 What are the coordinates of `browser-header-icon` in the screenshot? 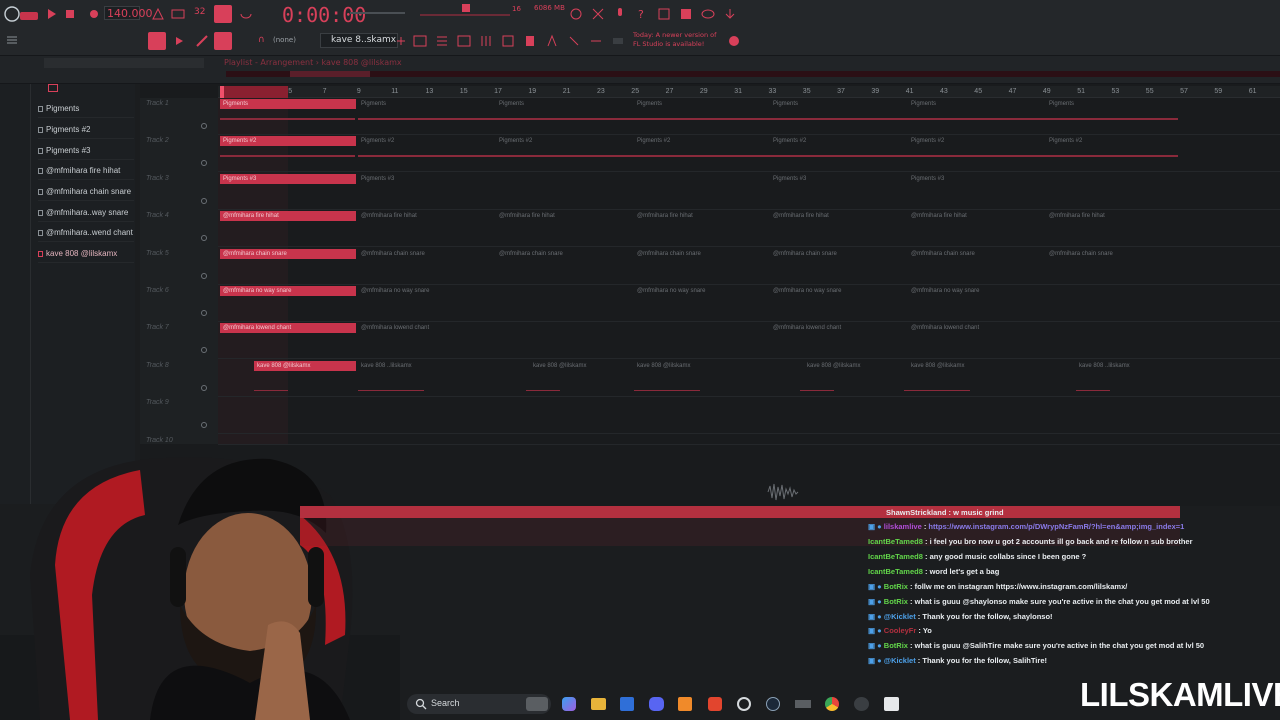 It's located at (53, 88).